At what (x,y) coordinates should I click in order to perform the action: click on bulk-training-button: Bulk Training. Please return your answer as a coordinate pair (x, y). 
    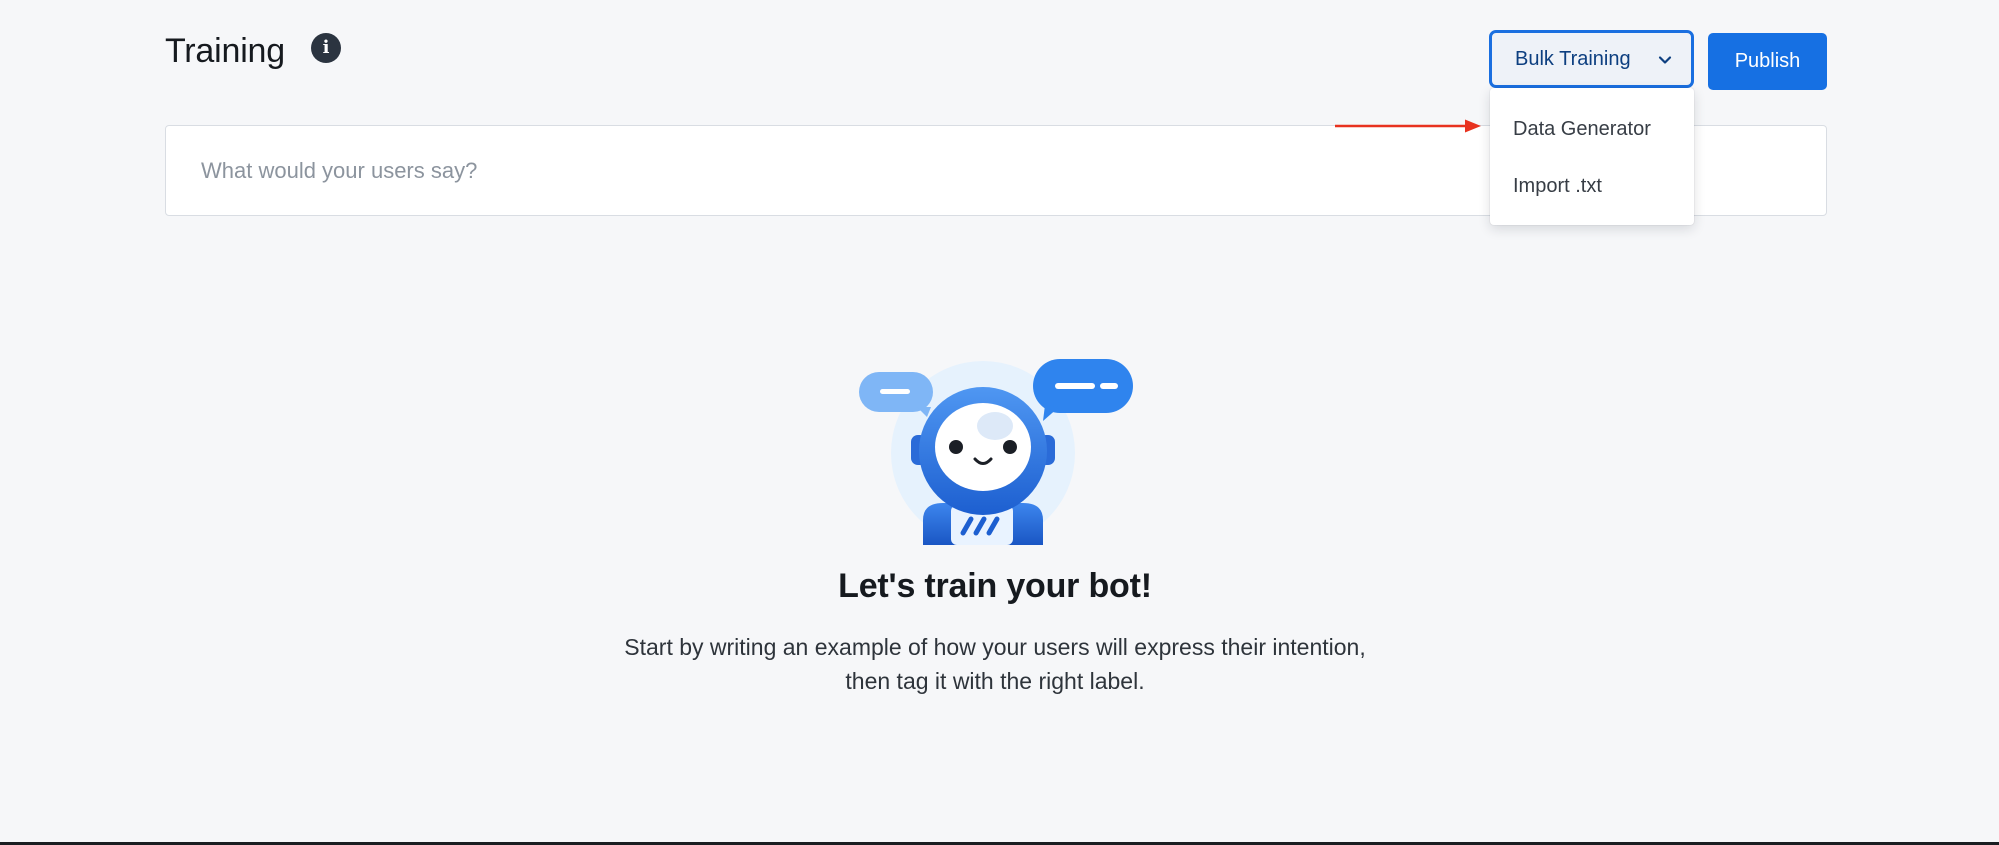
    Looking at the image, I should click on (1591, 59).